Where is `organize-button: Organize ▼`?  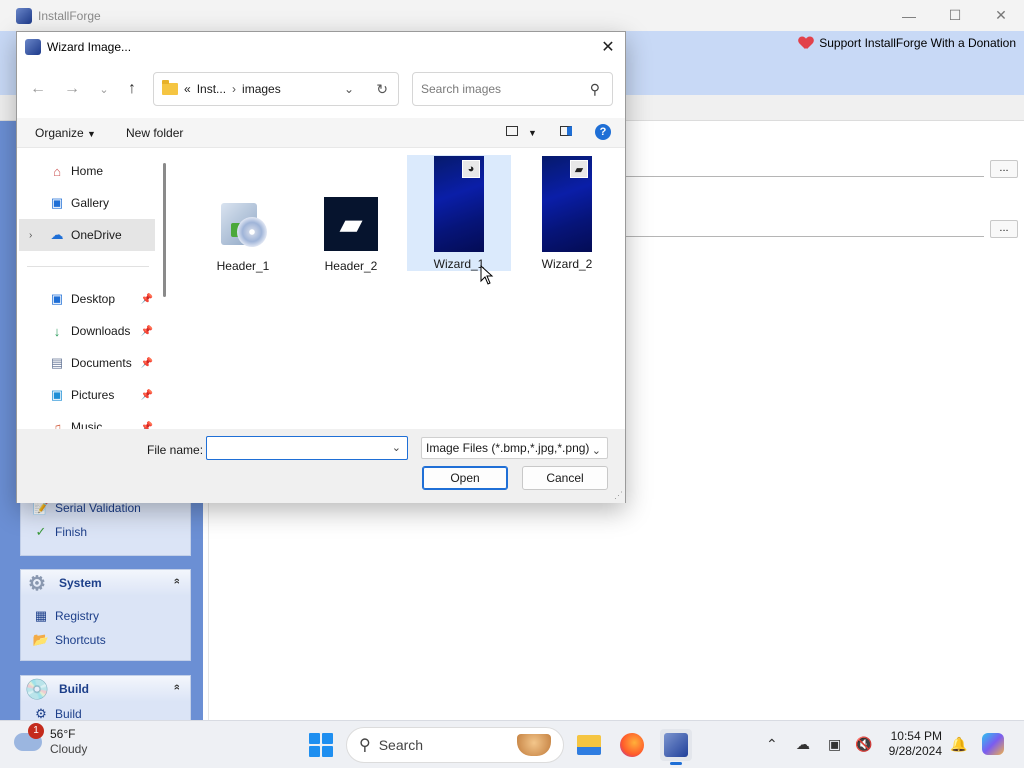
organize-button: Organize ▼ is located at coordinates (65, 133).